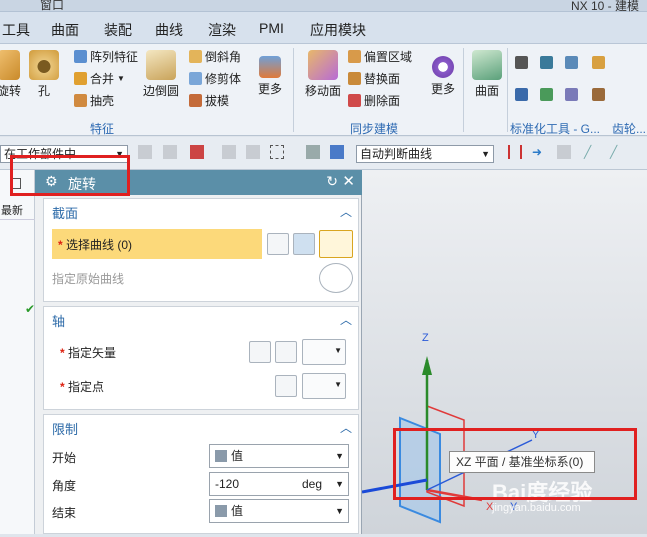  What do you see at coordinates (617, 152) in the screenshot?
I see `line-icon-2: ╱` at bounding box center [617, 152].